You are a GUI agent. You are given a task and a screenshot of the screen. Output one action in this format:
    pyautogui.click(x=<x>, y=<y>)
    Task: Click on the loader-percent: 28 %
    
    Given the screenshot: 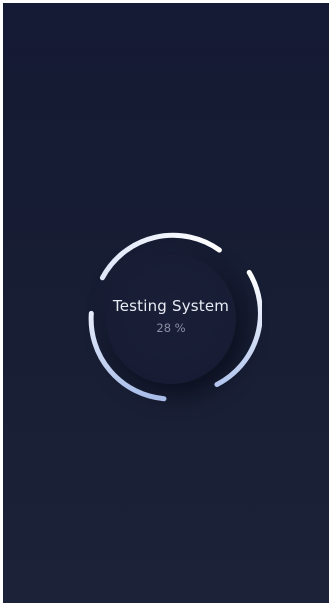 What is the action you would take?
    pyautogui.click(x=171, y=328)
    